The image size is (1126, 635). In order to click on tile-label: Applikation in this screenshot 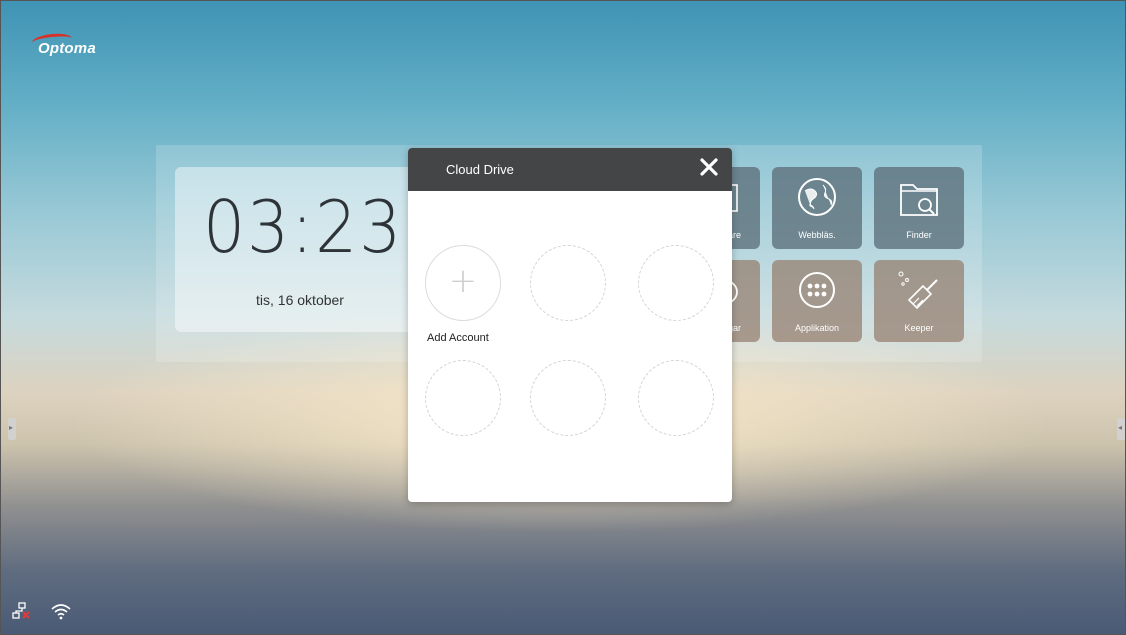, I will do `click(817, 328)`.